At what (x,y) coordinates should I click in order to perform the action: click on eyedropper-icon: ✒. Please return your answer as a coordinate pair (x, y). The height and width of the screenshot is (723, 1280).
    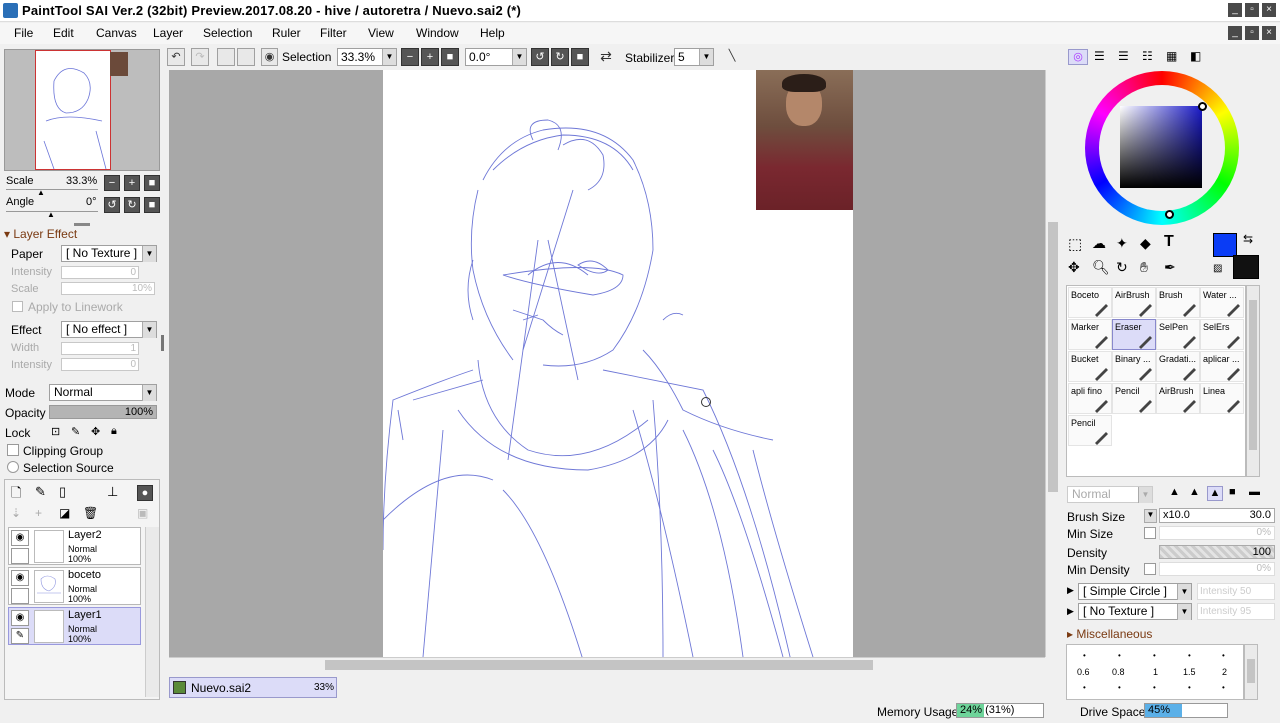
    Looking at the image, I should click on (1170, 267).